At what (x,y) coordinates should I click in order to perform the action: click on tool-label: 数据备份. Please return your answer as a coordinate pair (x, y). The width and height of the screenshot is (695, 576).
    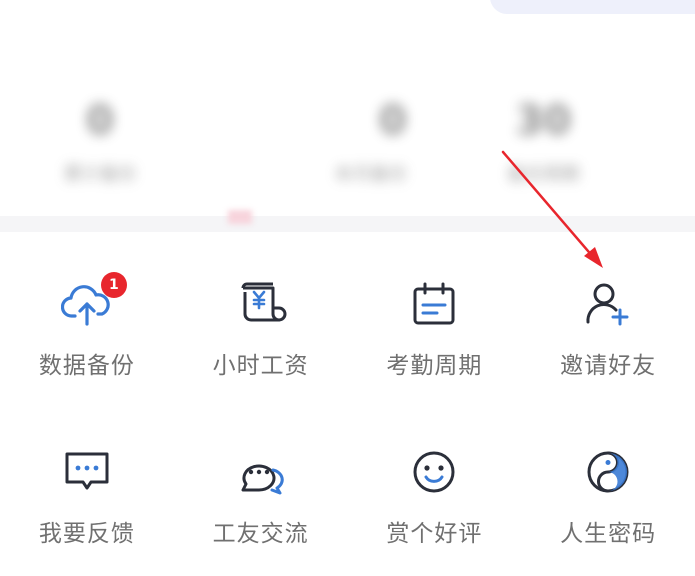
    Looking at the image, I should click on (86, 366).